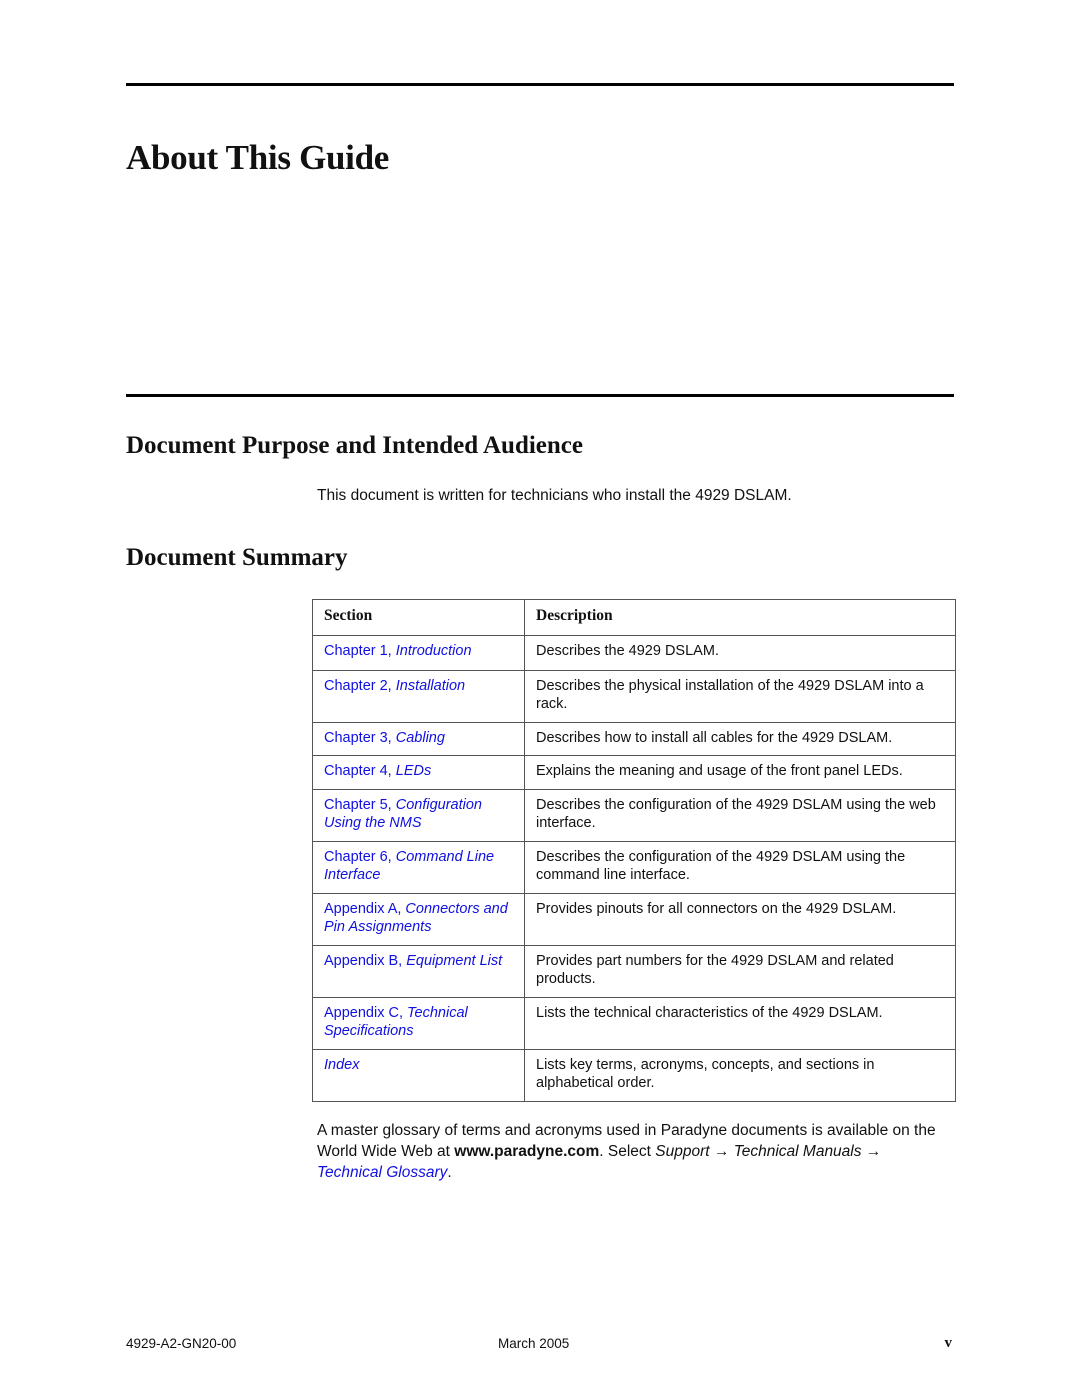  I want to click on section-prefix: Appendix A,, so click(365, 908).